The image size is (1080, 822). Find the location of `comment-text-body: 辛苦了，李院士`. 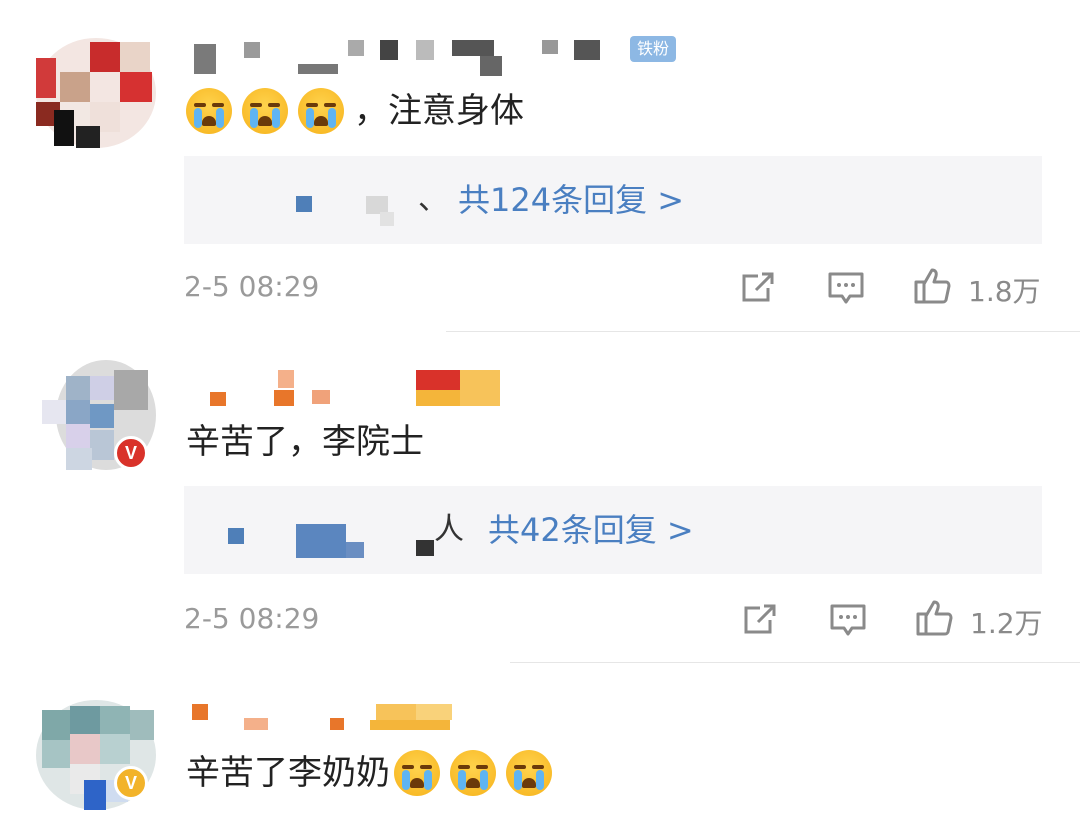

comment-text-body: 辛苦了，李院士 is located at coordinates (305, 442).